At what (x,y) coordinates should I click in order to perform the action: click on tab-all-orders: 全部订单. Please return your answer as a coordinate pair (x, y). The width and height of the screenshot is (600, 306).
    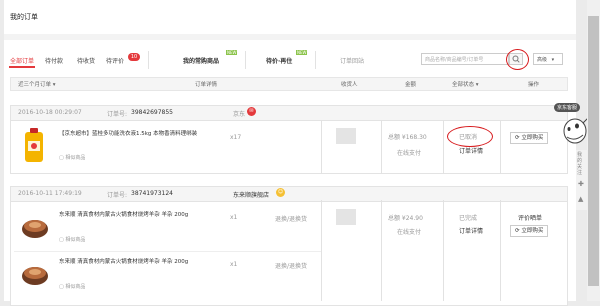
    Looking at the image, I should click on (22, 60).